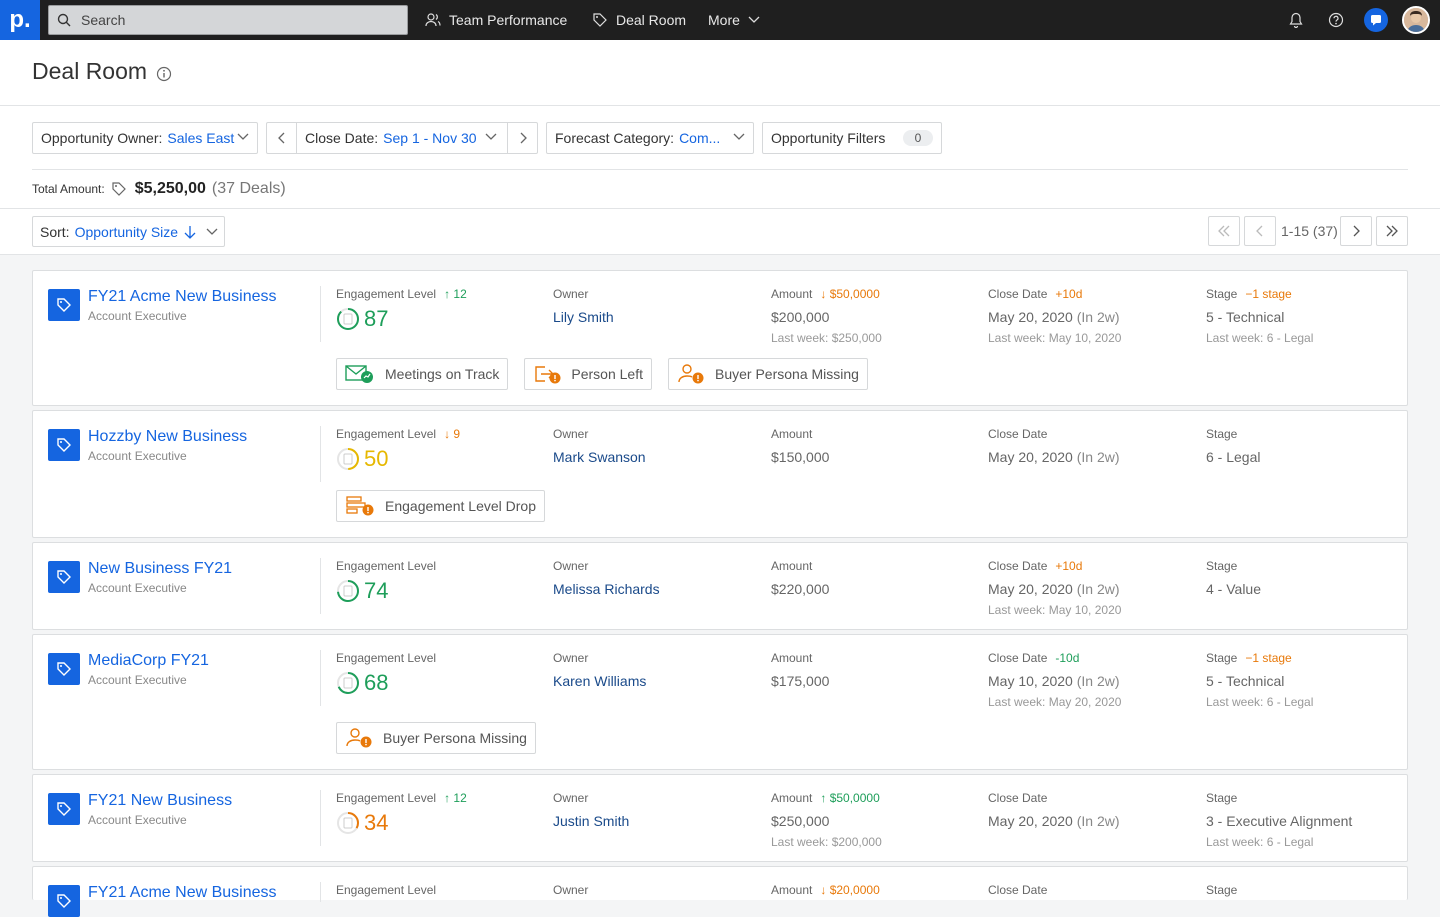 The height and width of the screenshot is (917, 1440). Describe the element at coordinates (599, 457) in the screenshot. I see `owner-name: Mark Swanson` at that location.